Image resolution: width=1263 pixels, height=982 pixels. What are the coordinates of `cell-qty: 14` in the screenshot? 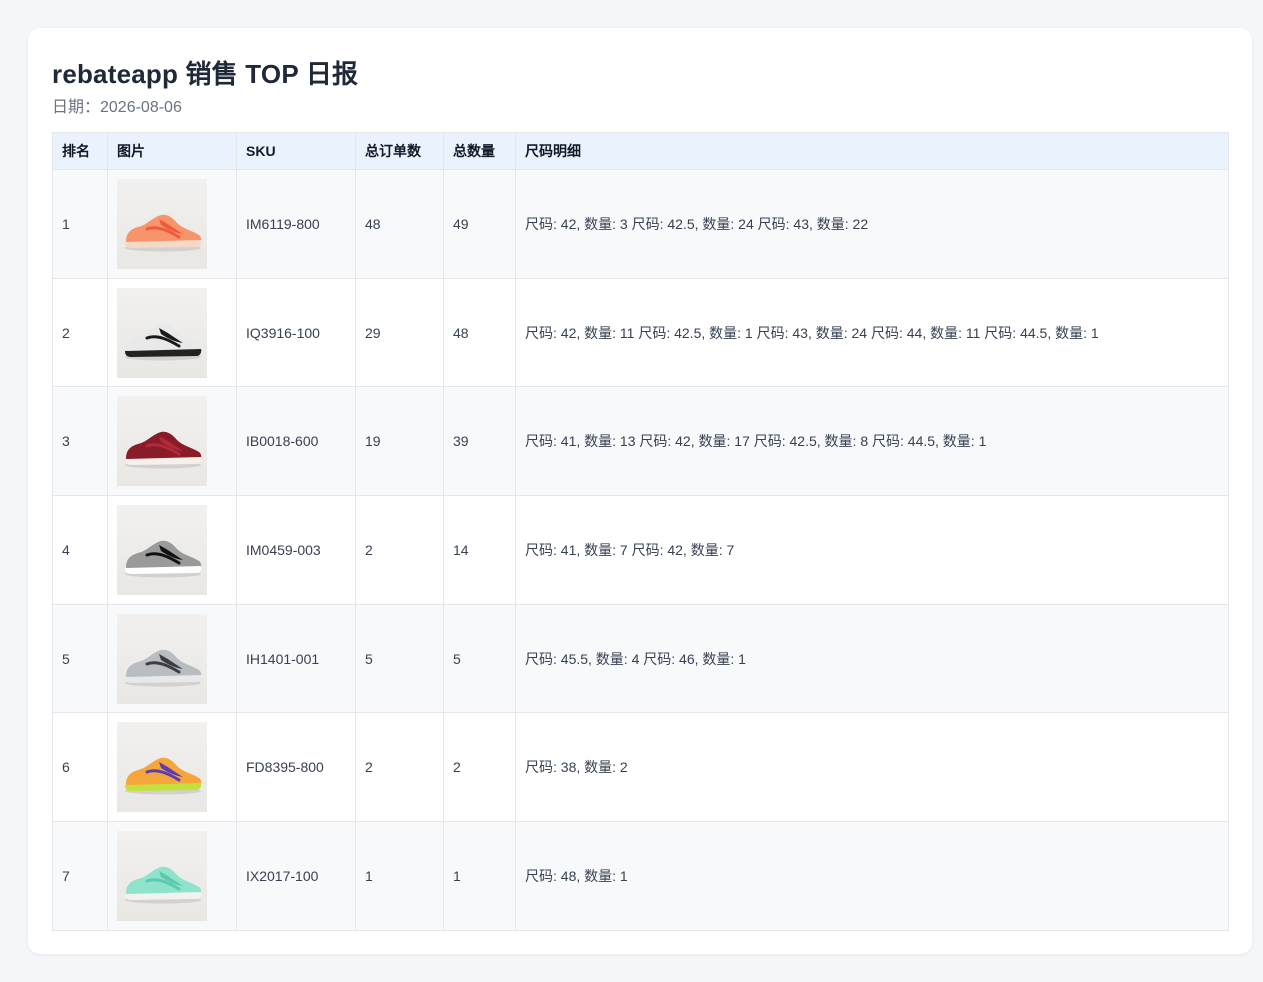 It's located at (479, 550).